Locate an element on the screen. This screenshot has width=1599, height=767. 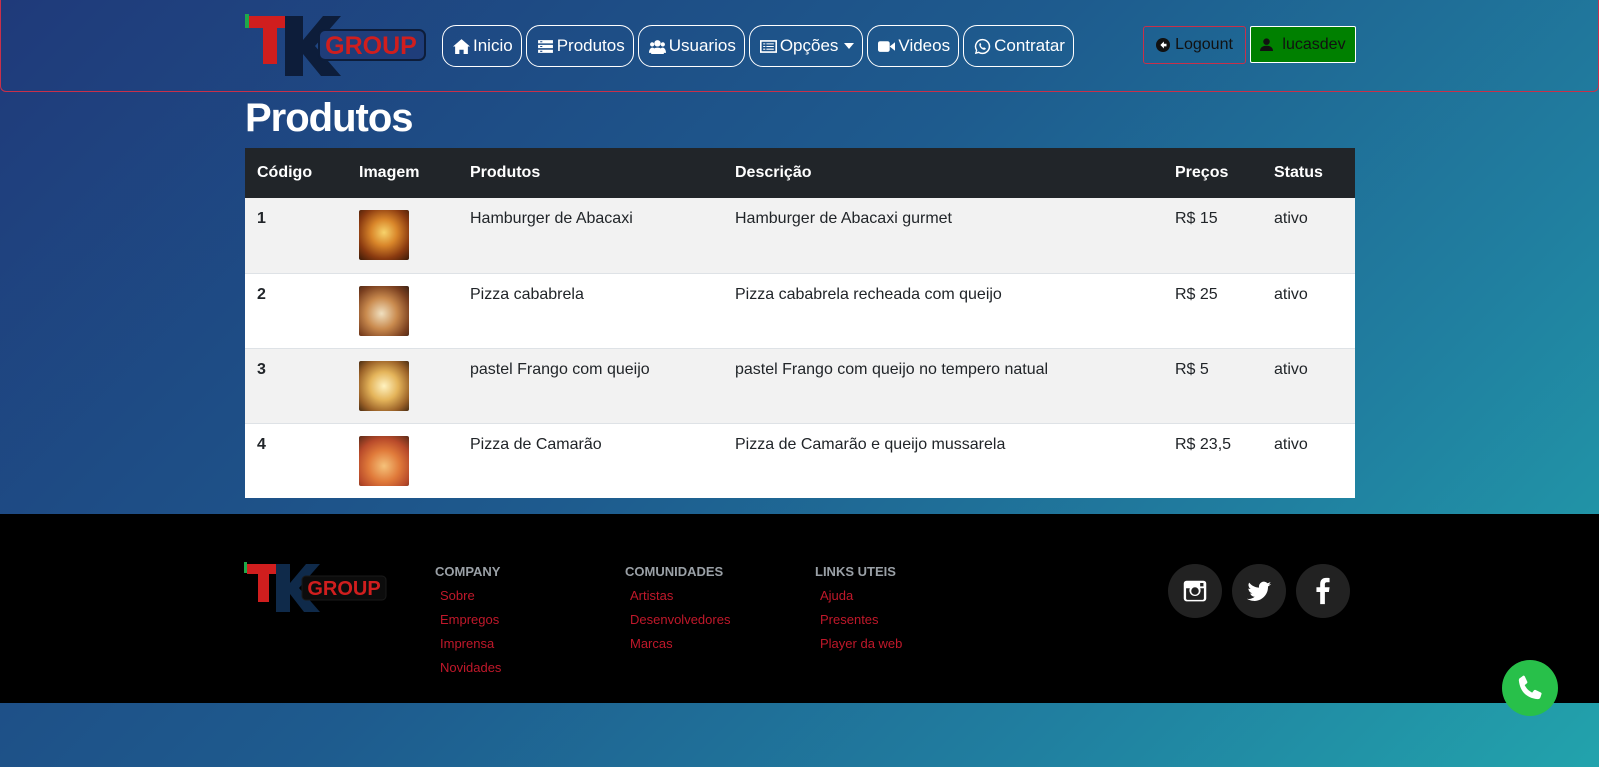
footer-link-imprensa: Imprensa is located at coordinates (470, 647).